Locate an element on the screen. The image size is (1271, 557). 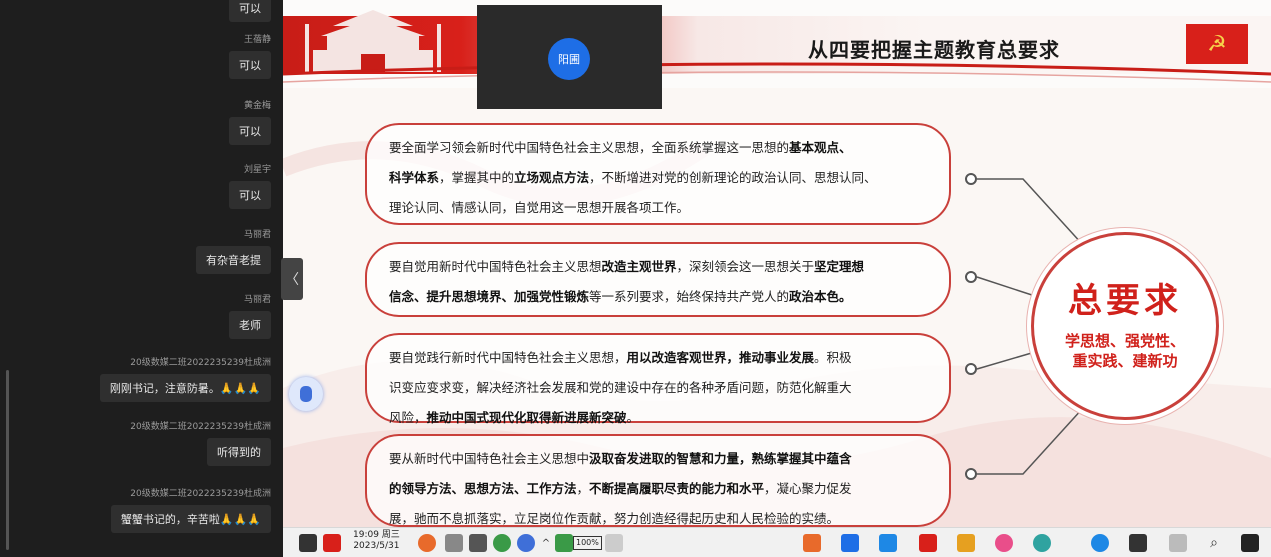
chat-message: 刘星宇 可以 is located at coordinates (250, 185).